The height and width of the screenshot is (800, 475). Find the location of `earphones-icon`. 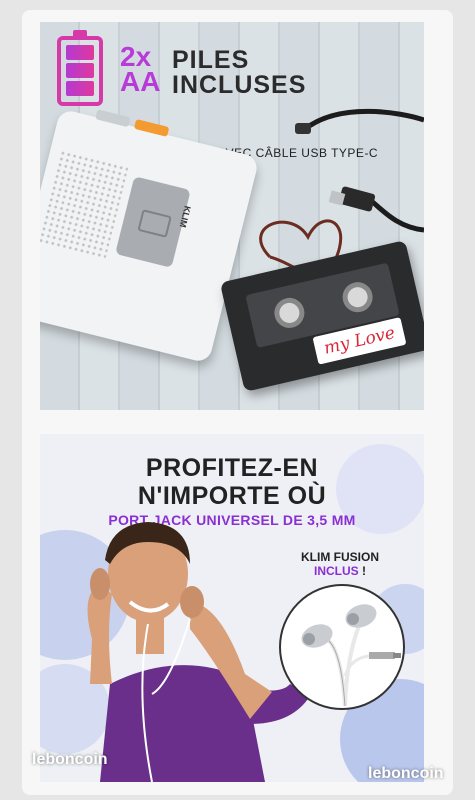

earphones-icon is located at coordinates (351, 655).